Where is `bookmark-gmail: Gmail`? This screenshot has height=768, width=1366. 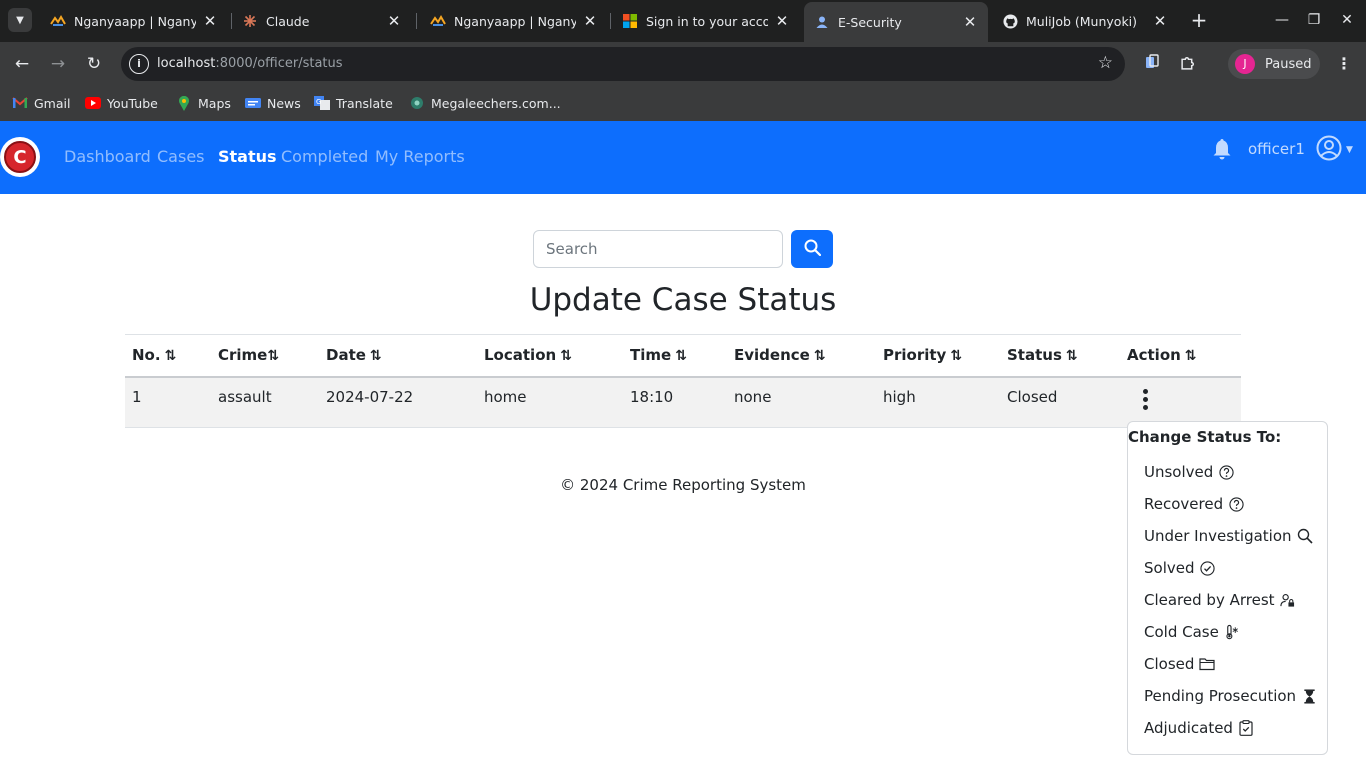
bookmark-gmail: Gmail is located at coordinates (41, 103).